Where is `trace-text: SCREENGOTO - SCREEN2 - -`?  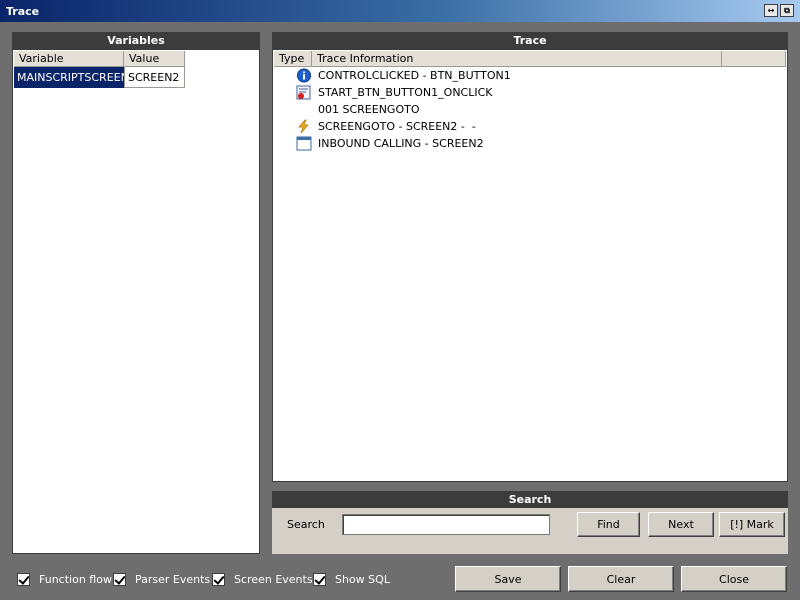
trace-text: SCREENGOTO - SCREEN2 - - is located at coordinates (397, 126).